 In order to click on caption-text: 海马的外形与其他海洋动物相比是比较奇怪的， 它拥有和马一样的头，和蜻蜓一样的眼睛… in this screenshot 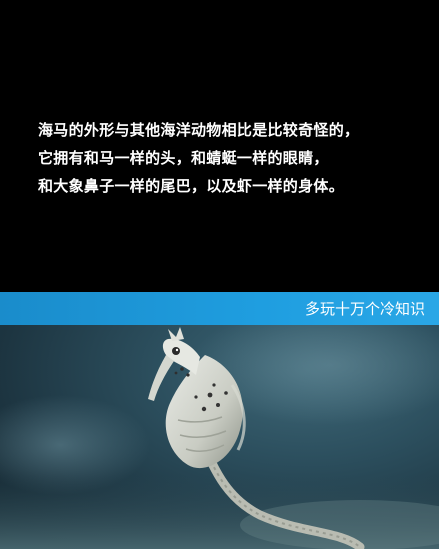, I will do `click(233, 158)`.